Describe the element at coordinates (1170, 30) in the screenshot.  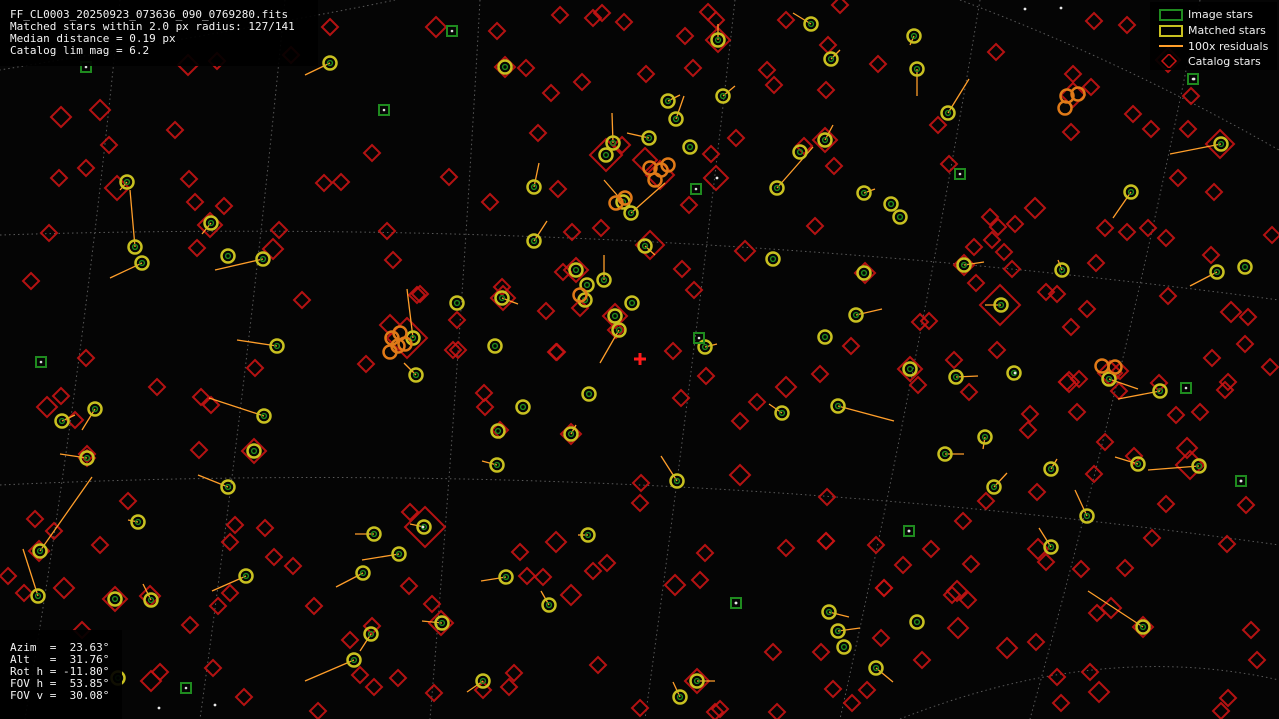
I see `matched-star-swatch-icon` at that location.